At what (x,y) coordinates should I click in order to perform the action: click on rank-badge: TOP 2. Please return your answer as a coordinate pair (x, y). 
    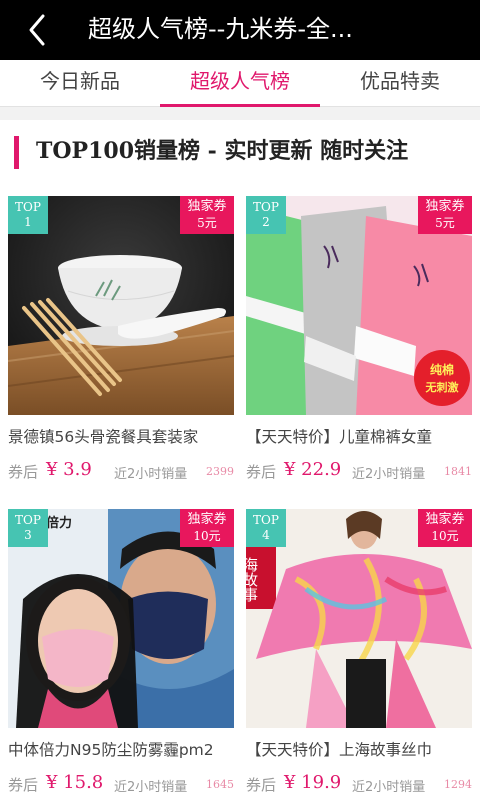
    Looking at the image, I should click on (266, 215).